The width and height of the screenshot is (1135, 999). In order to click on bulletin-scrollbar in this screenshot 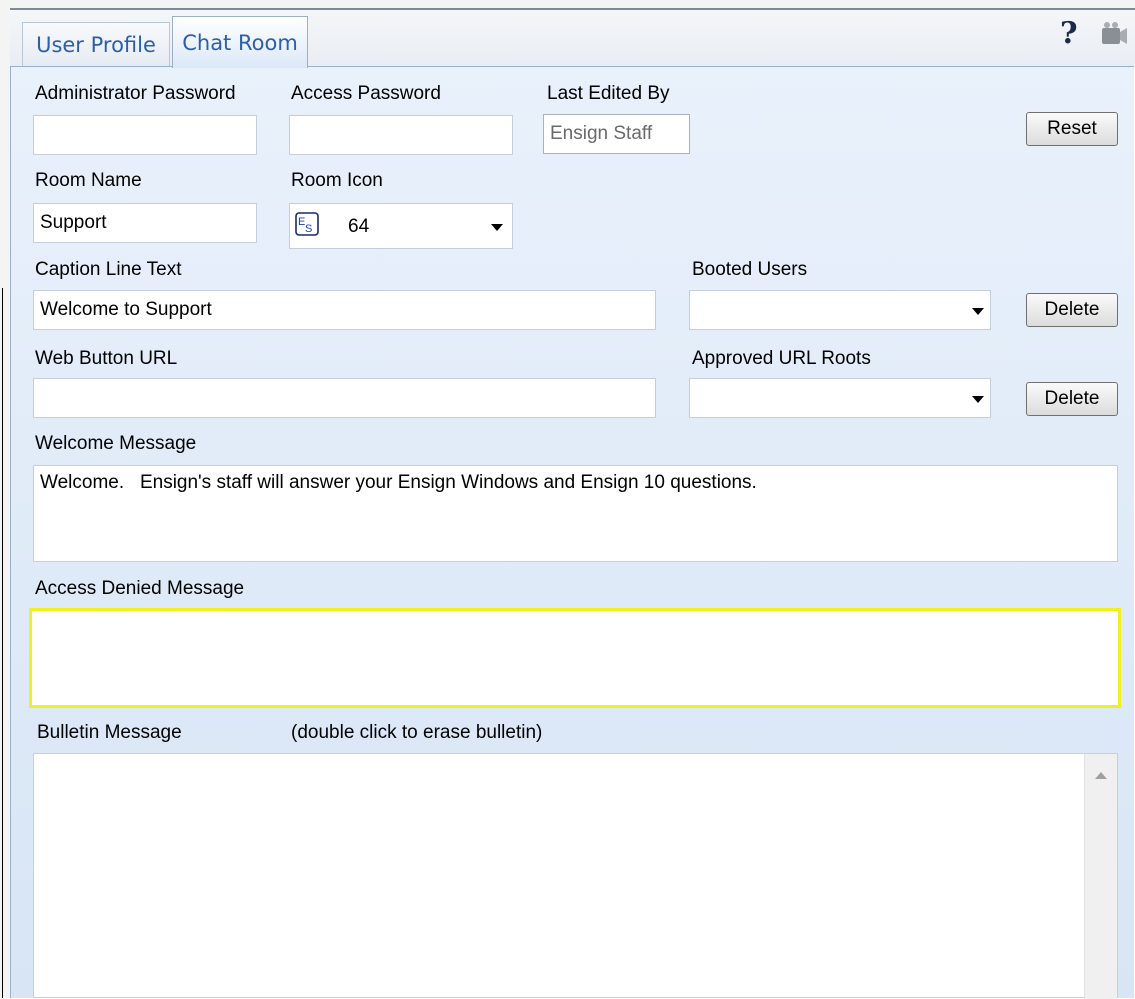, I will do `click(1100, 876)`.